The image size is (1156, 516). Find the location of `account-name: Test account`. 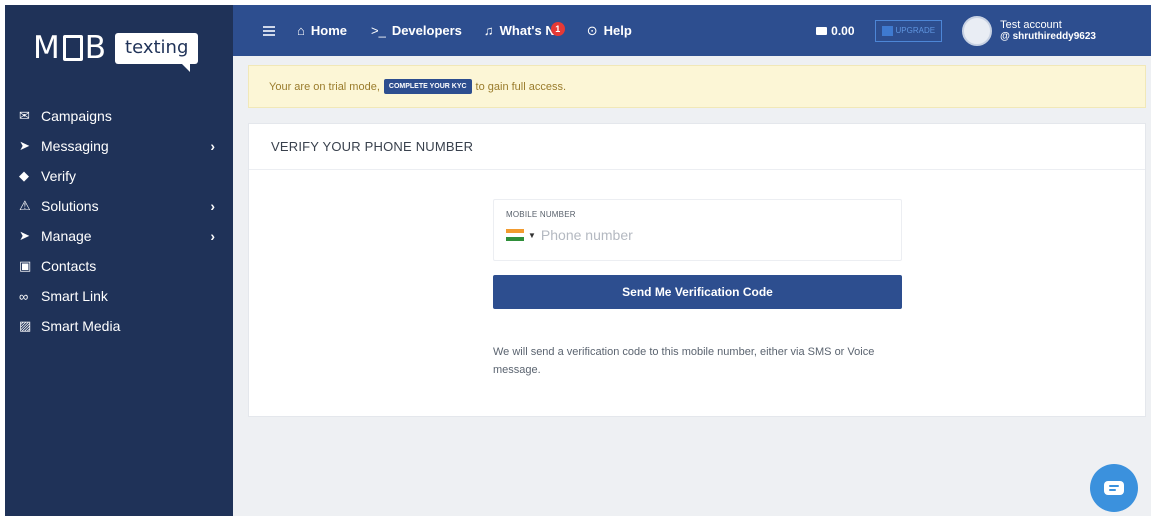

account-name: Test account is located at coordinates (1031, 24).